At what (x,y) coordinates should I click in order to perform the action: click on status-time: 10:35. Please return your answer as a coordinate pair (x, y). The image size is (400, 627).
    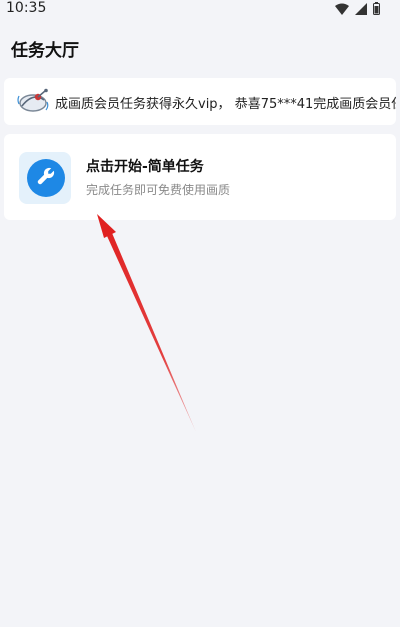
    Looking at the image, I should click on (26, 8).